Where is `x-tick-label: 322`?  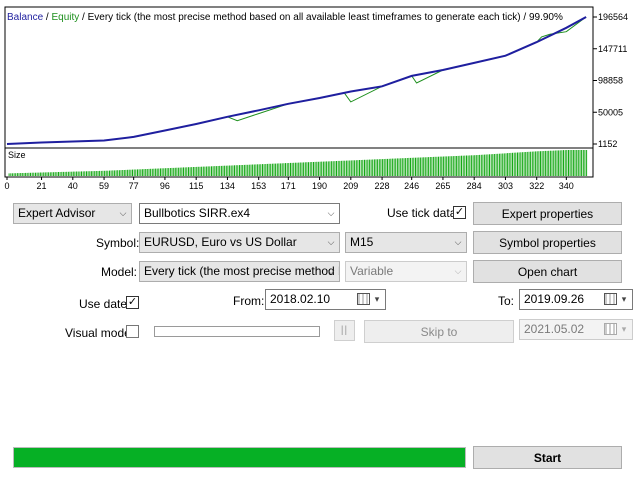
x-tick-label: 322 is located at coordinates (536, 186).